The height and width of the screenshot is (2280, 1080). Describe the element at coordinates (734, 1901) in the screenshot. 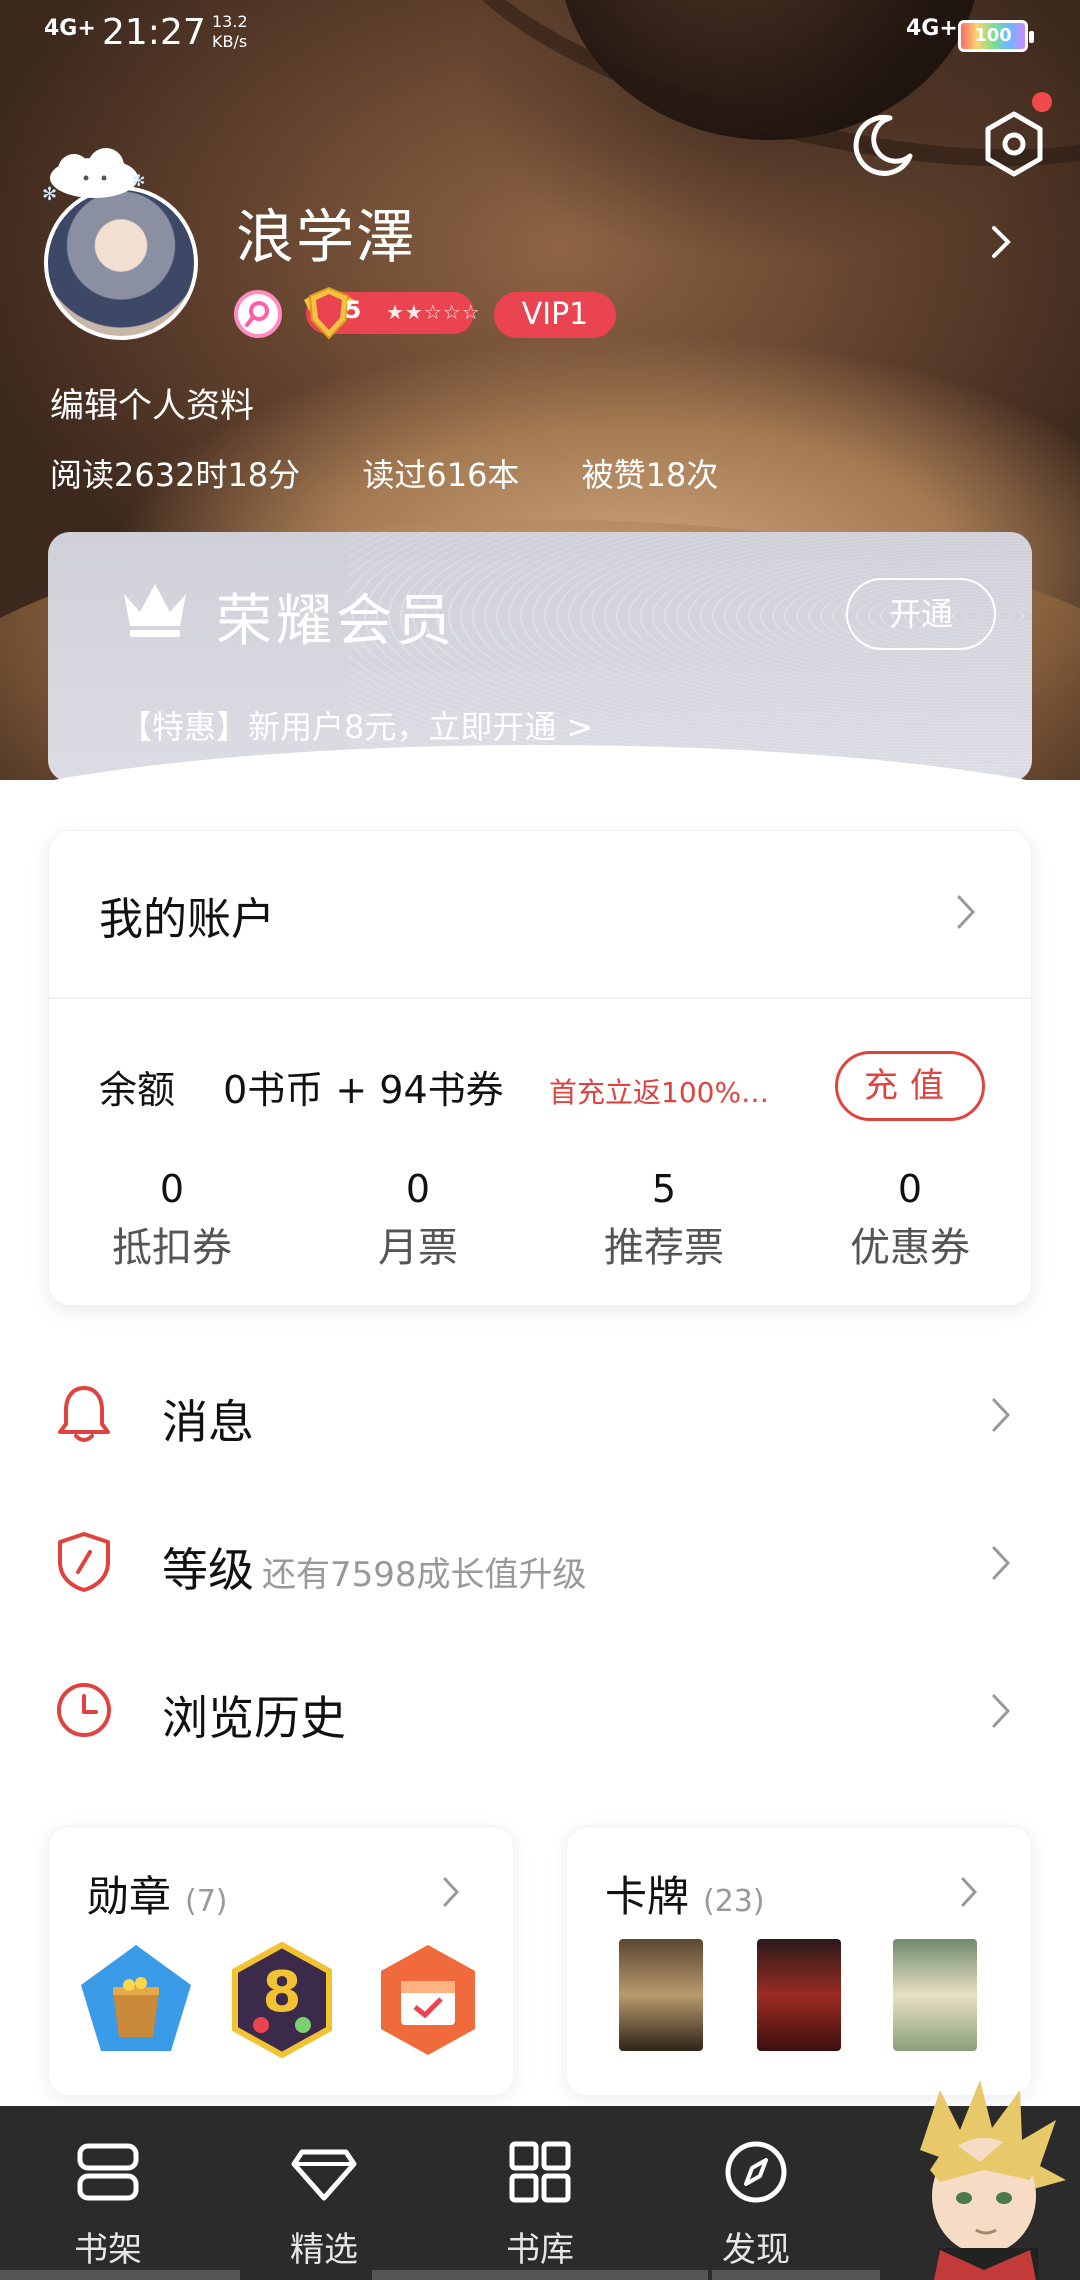

I see `cards-count: (23)` at that location.